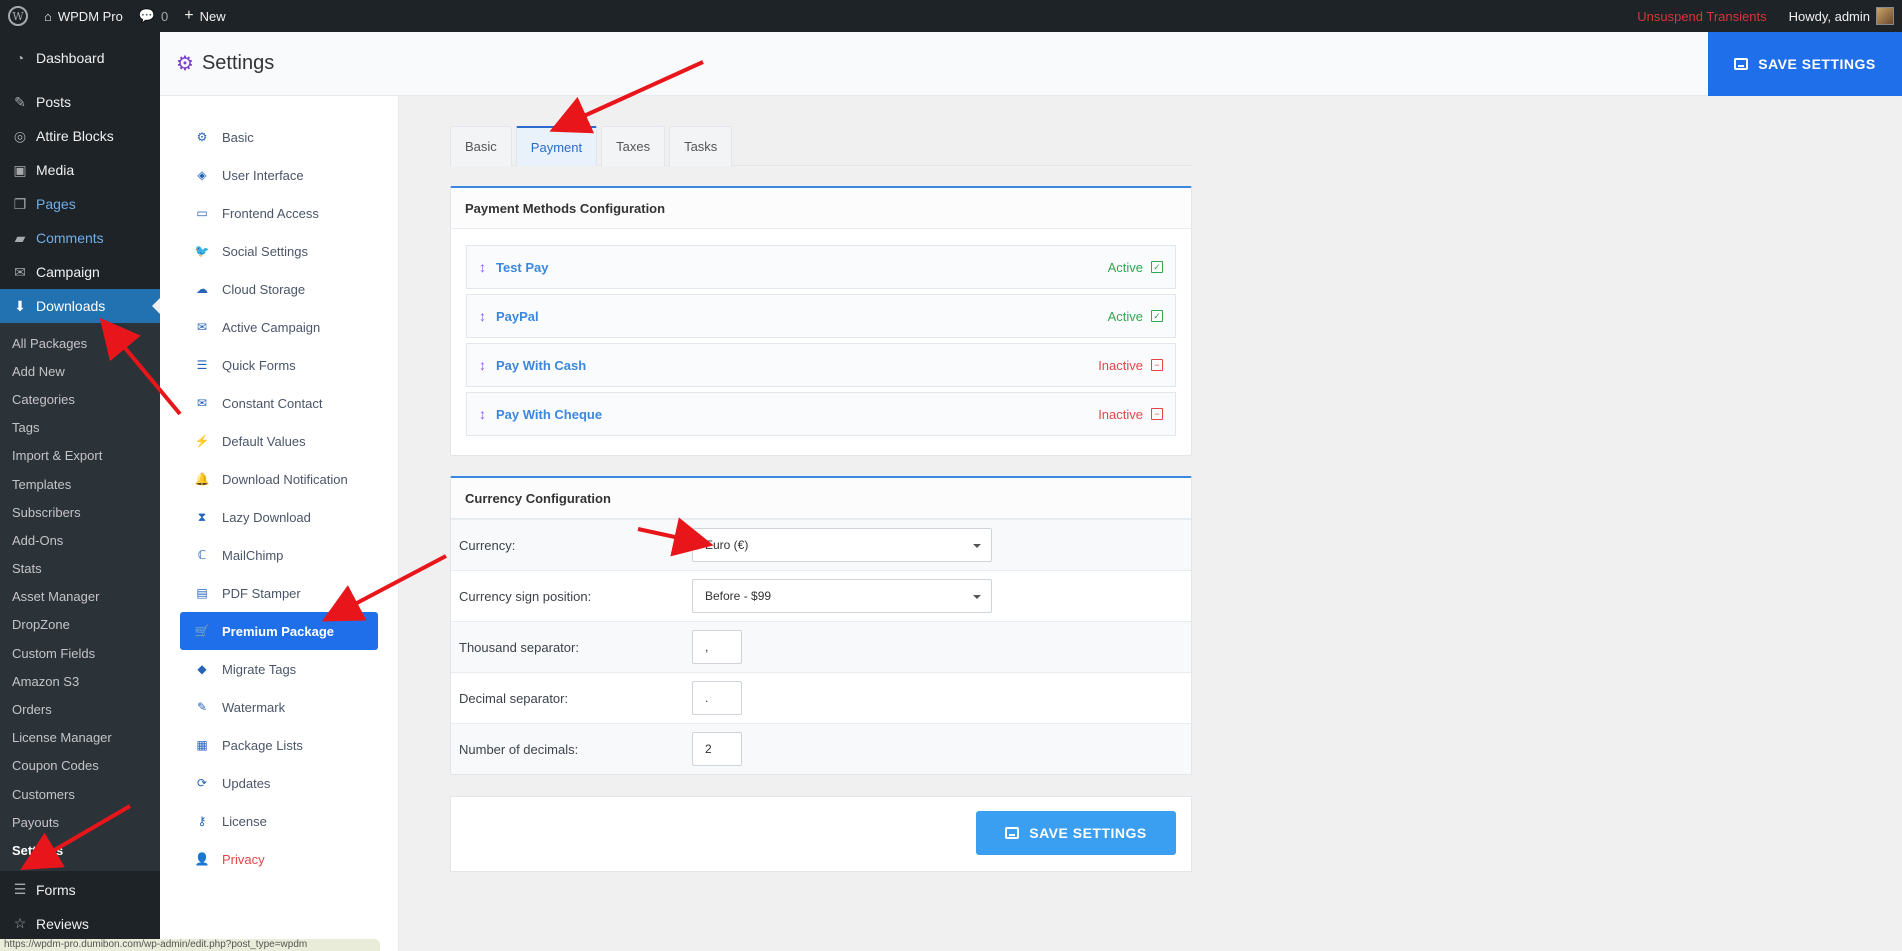 This screenshot has height=951, width=1902. I want to click on settings-nav-label: Active Campaign, so click(271, 327).